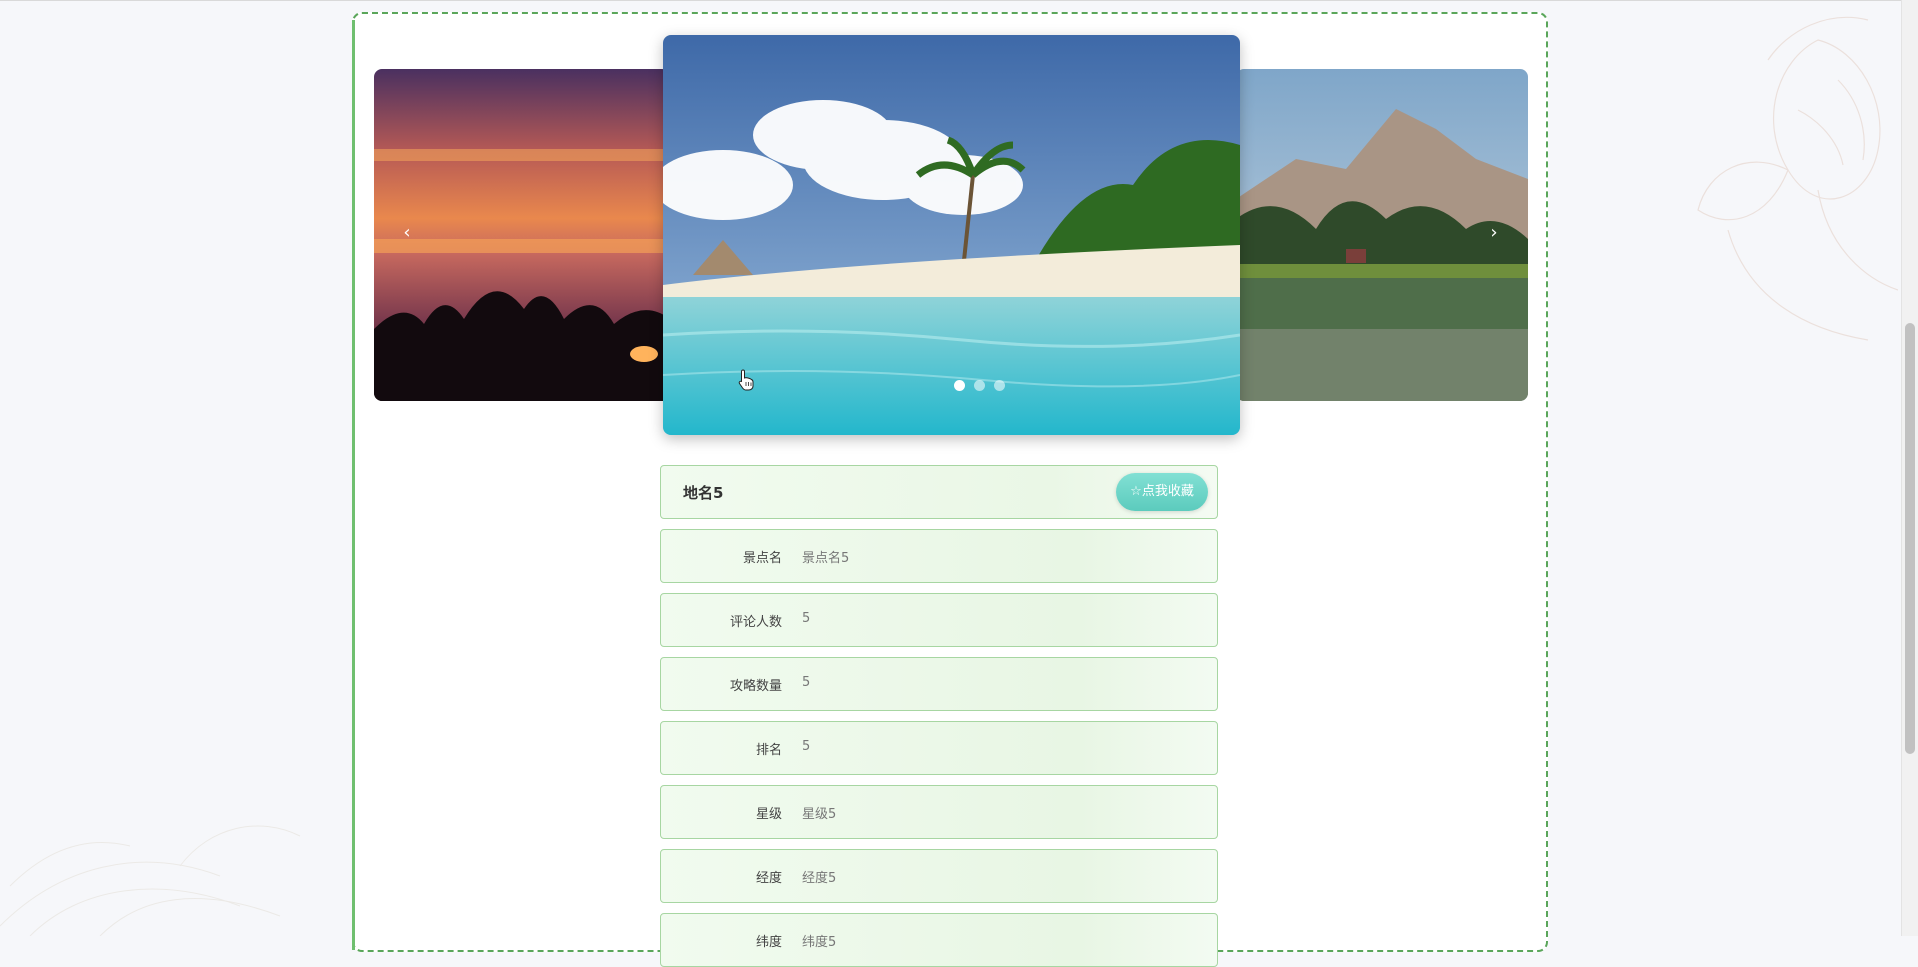  Describe the element at coordinates (1162, 492) in the screenshot. I see `favorite-button: ☆点我收藏` at that location.